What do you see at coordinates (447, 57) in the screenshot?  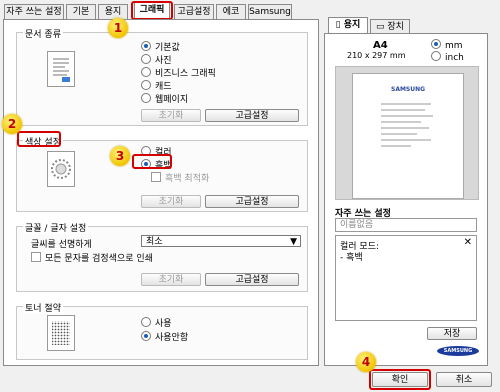 I see `unit-inch: inch` at bounding box center [447, 57].